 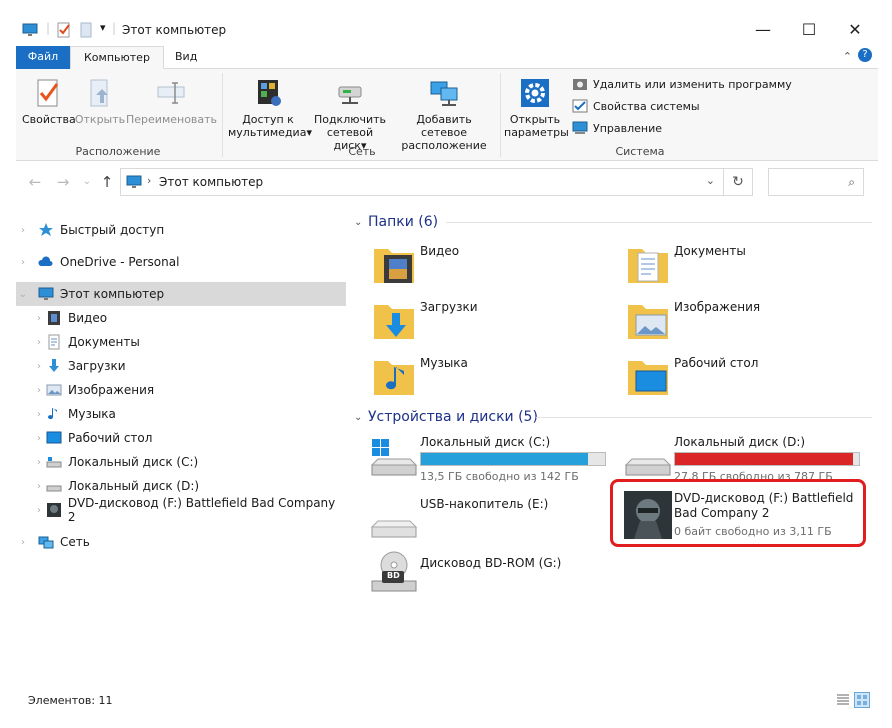 I want to click on highlight-annotation, so click(x=738, y=513).